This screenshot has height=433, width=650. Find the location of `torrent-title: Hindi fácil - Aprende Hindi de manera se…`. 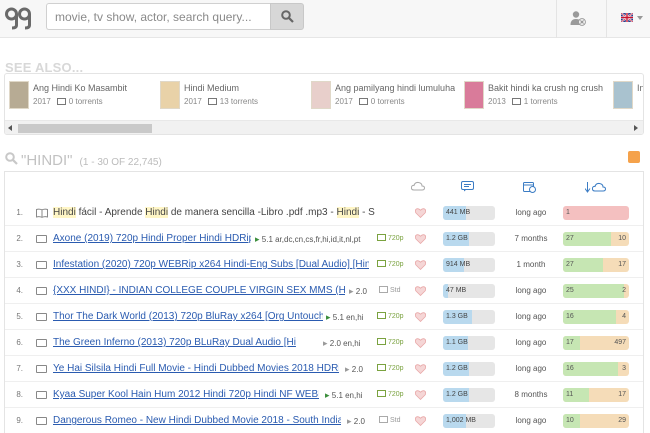

torrent-title: Hindi fácil - Aprende Hindi de manera se… is located at coordinates (214, 212).